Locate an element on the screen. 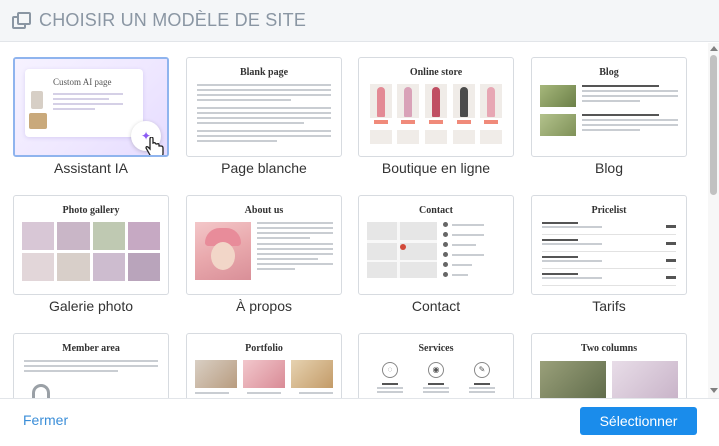 Image resolution: width=719 pixels, height=446 pixels. preview-title: Services is located at coordinates (436, 348).